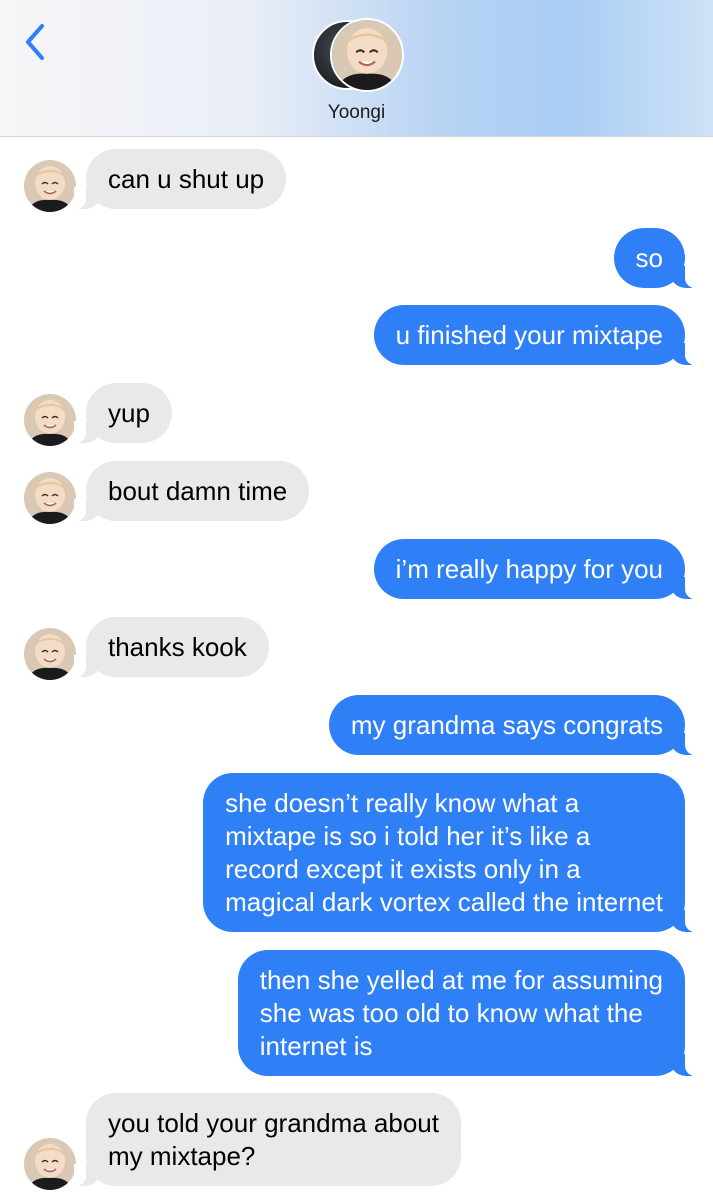 Image resolution: width=713 pixels, height=1200 pixels. What do you see at coordinates (649, 258) in the screenshot?
I see `message-text: so` at bounding box center [649, 258].